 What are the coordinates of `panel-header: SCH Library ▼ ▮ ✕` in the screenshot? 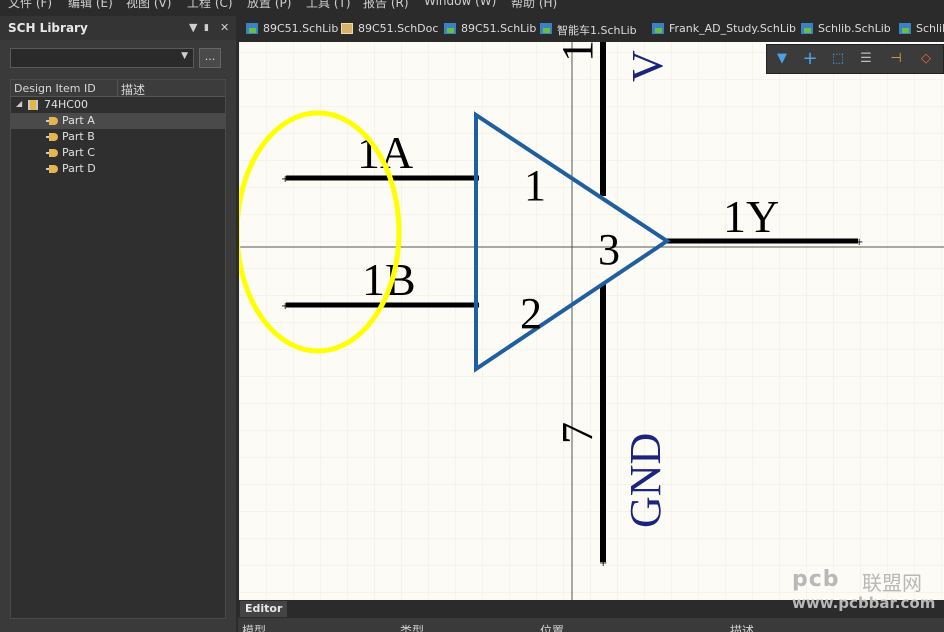 It's located at (118, 28).